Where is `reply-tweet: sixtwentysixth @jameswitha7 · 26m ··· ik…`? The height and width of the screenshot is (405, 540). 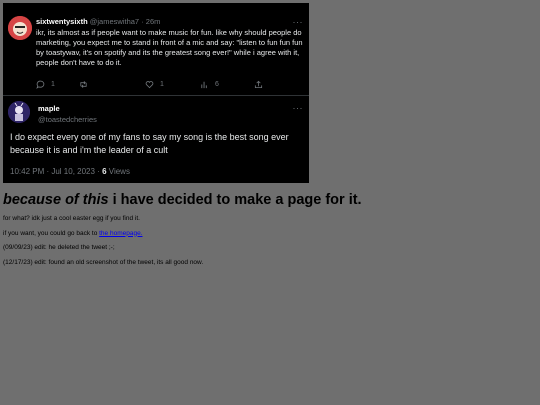 reply-tweet: sixtwentysixth @jameswitha7 · 26m ··· ik… is located at coordinates (156, 49).